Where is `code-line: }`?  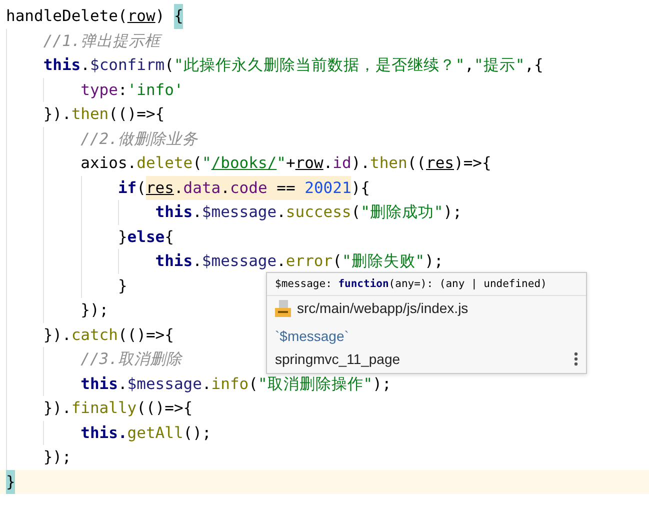
code-line: } is located at coordinates (123, 286).